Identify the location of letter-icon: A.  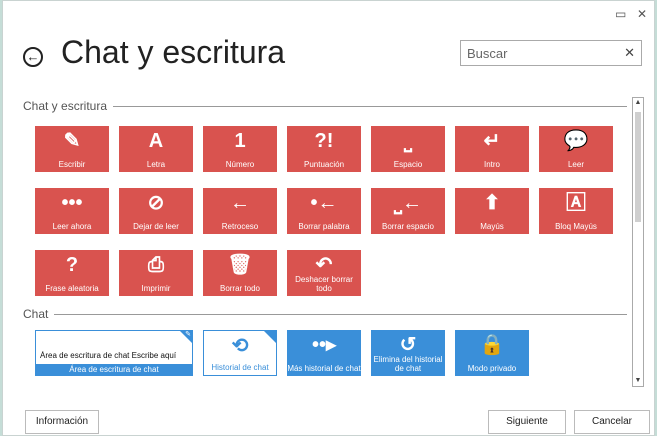
(156, 141).